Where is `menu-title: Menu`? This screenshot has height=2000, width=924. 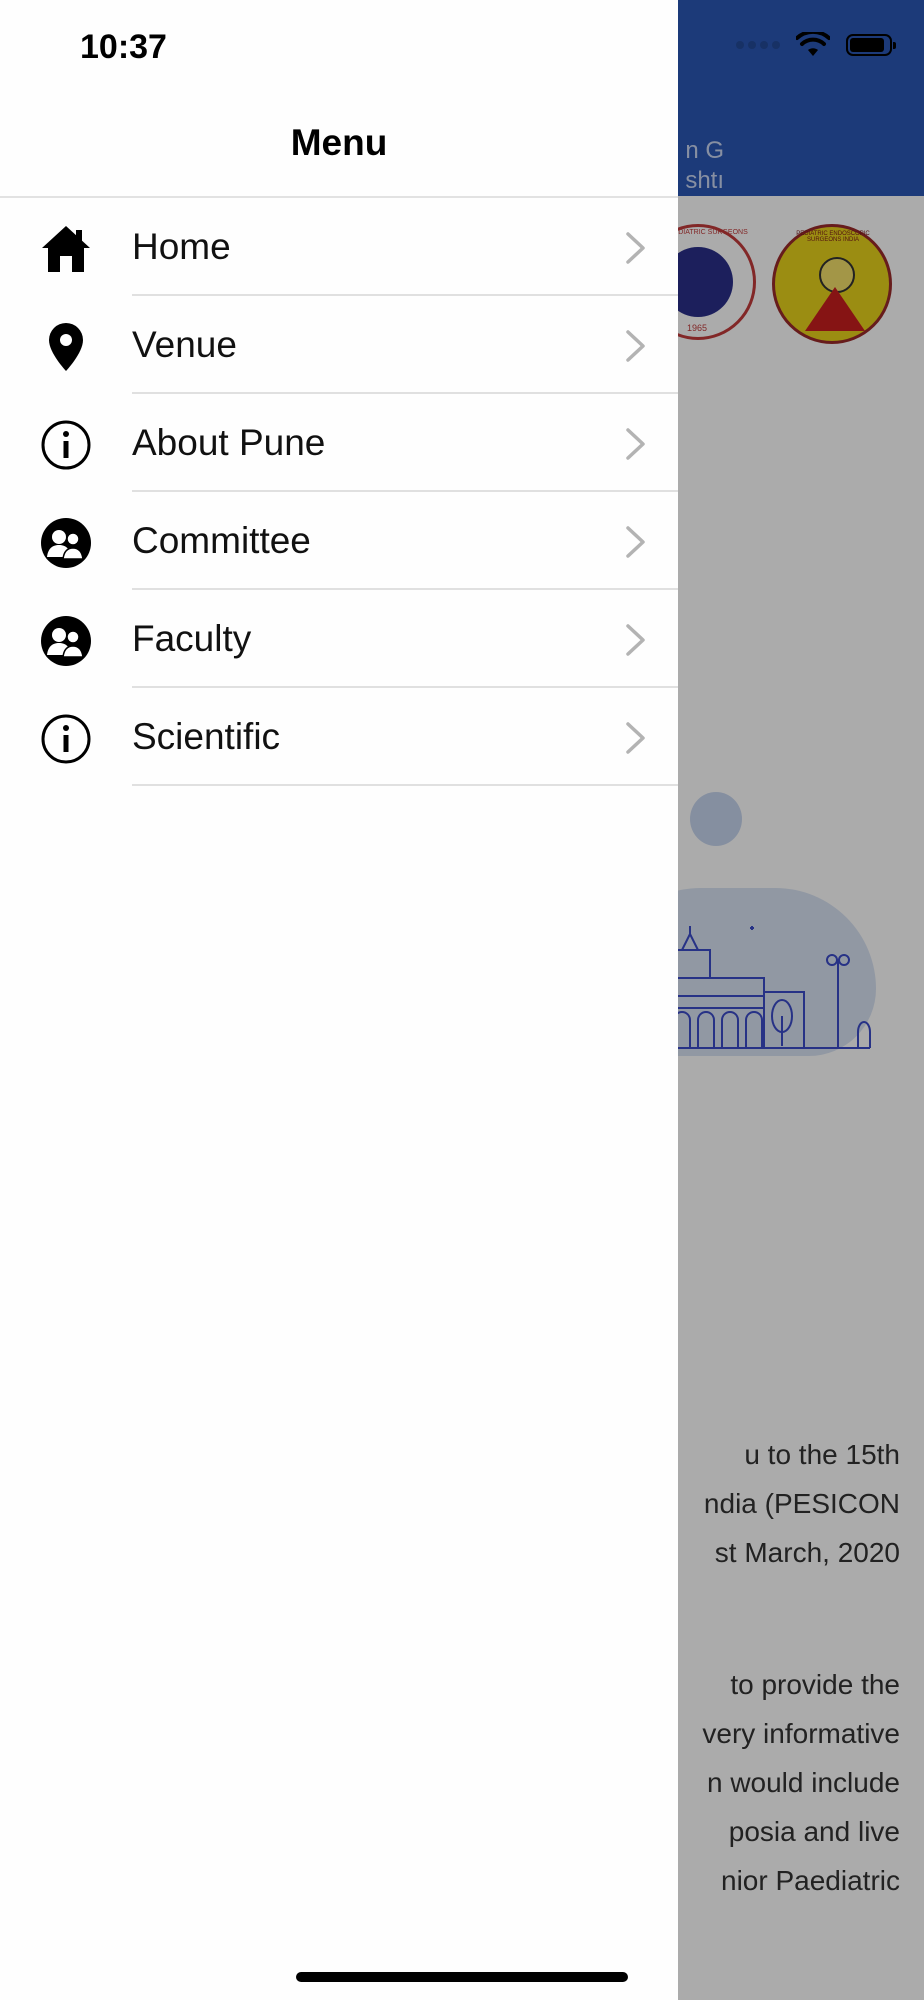 menu-title: Menu is located at coordinates (339, 142).